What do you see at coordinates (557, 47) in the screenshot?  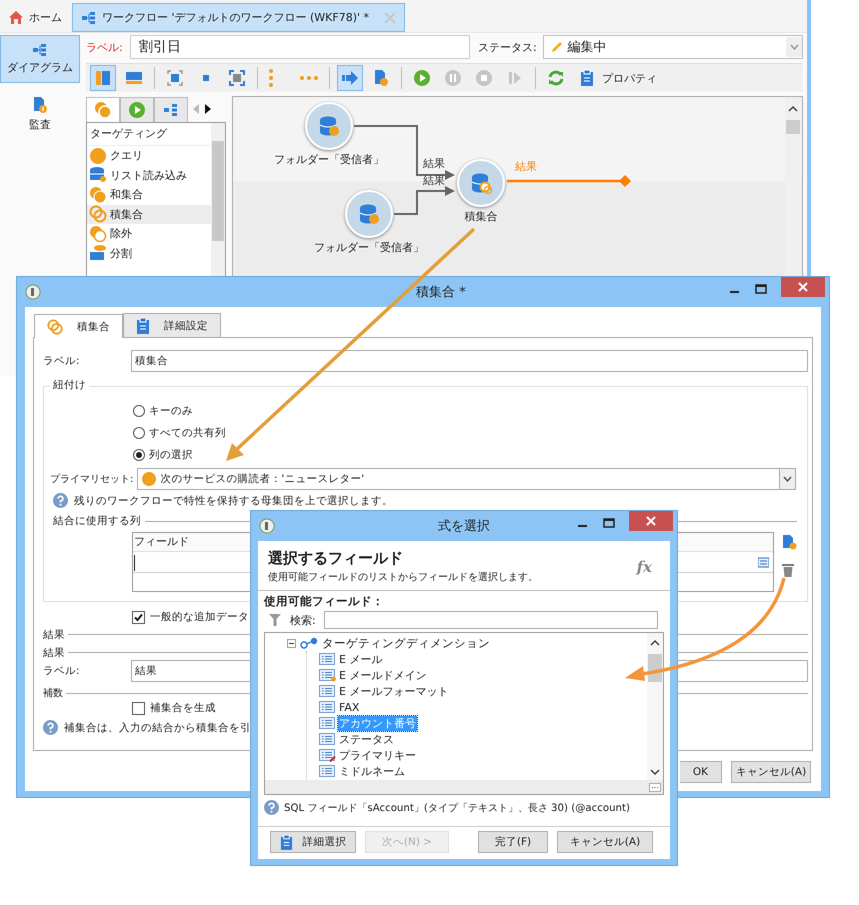 I see `pencil-icon` at bounding box center [557, 47].